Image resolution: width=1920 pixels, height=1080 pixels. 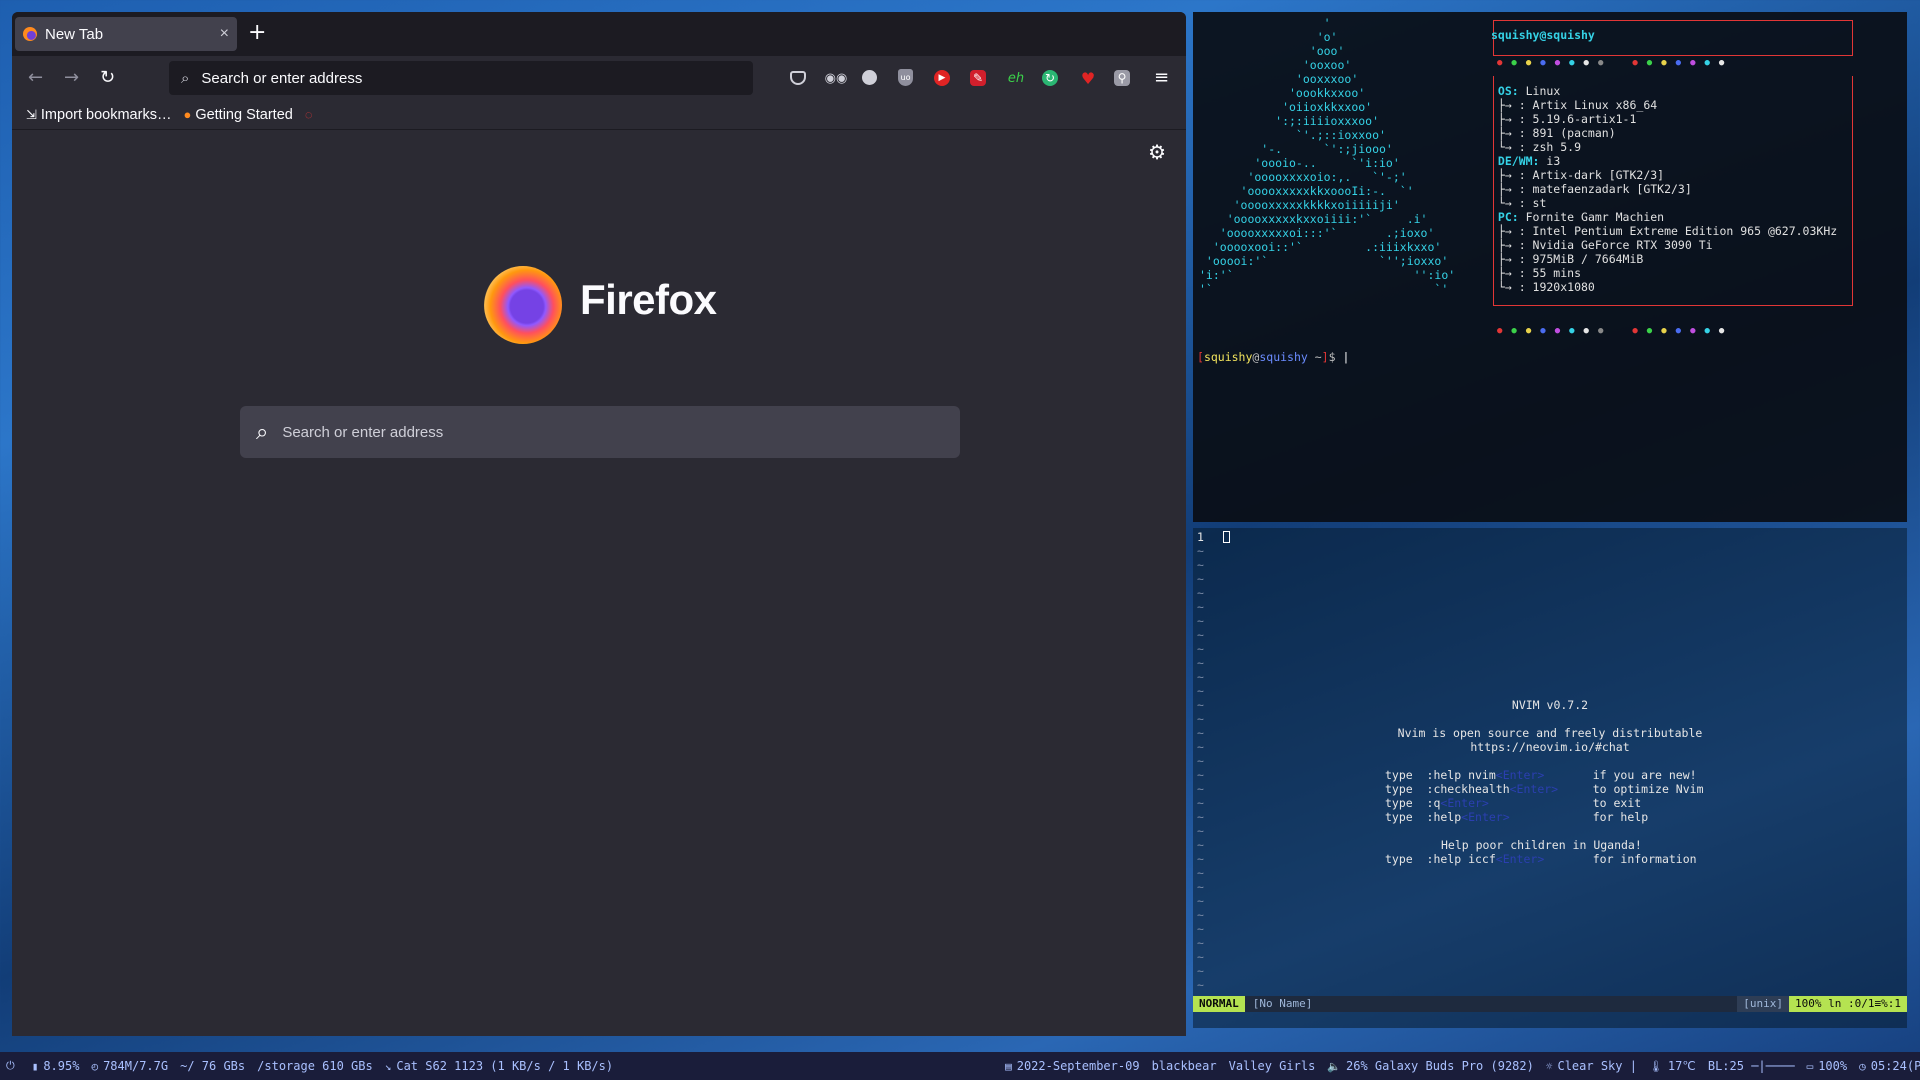 I want to click on page-search-input: ⌕ Search or enter address, so click(x=600, y=432).